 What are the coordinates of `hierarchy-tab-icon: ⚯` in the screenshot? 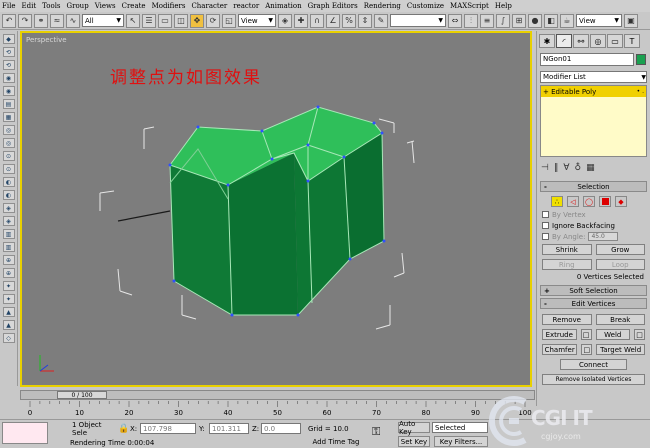 It's located at (581, 41).